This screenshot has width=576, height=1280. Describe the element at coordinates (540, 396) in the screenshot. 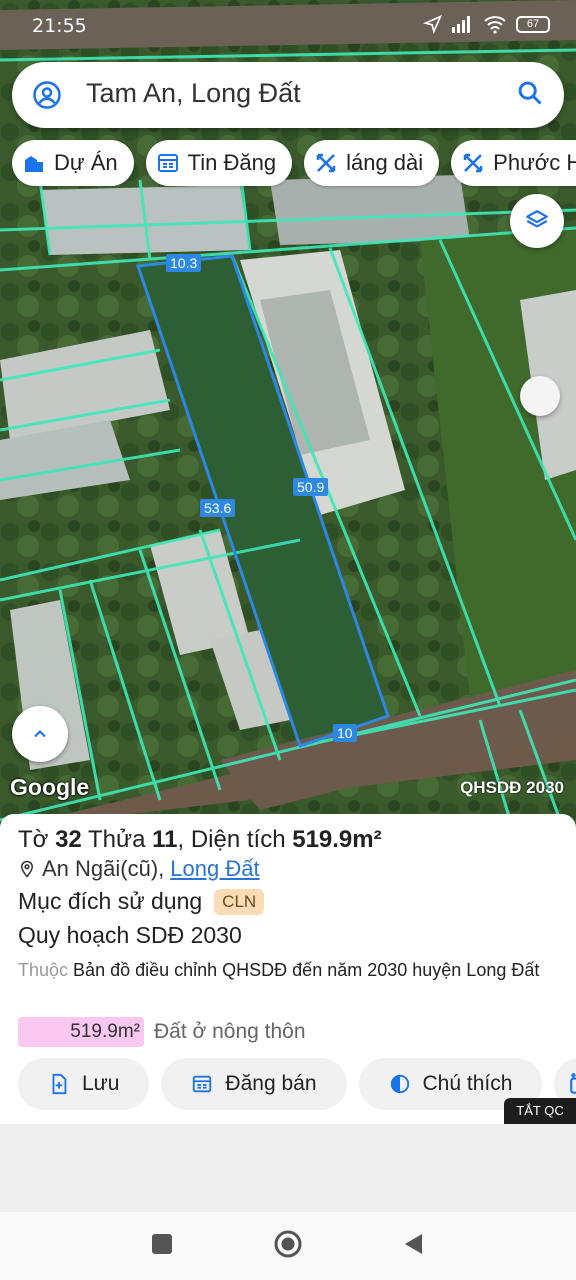

I see `opacity-slider-handle` at that location.